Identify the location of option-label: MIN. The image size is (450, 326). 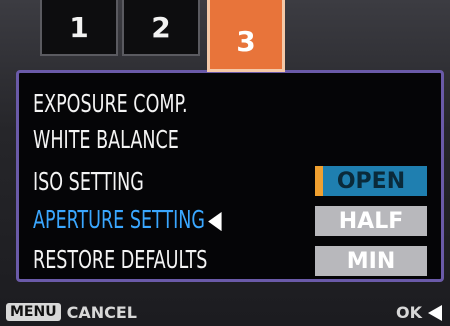
(371, 261).